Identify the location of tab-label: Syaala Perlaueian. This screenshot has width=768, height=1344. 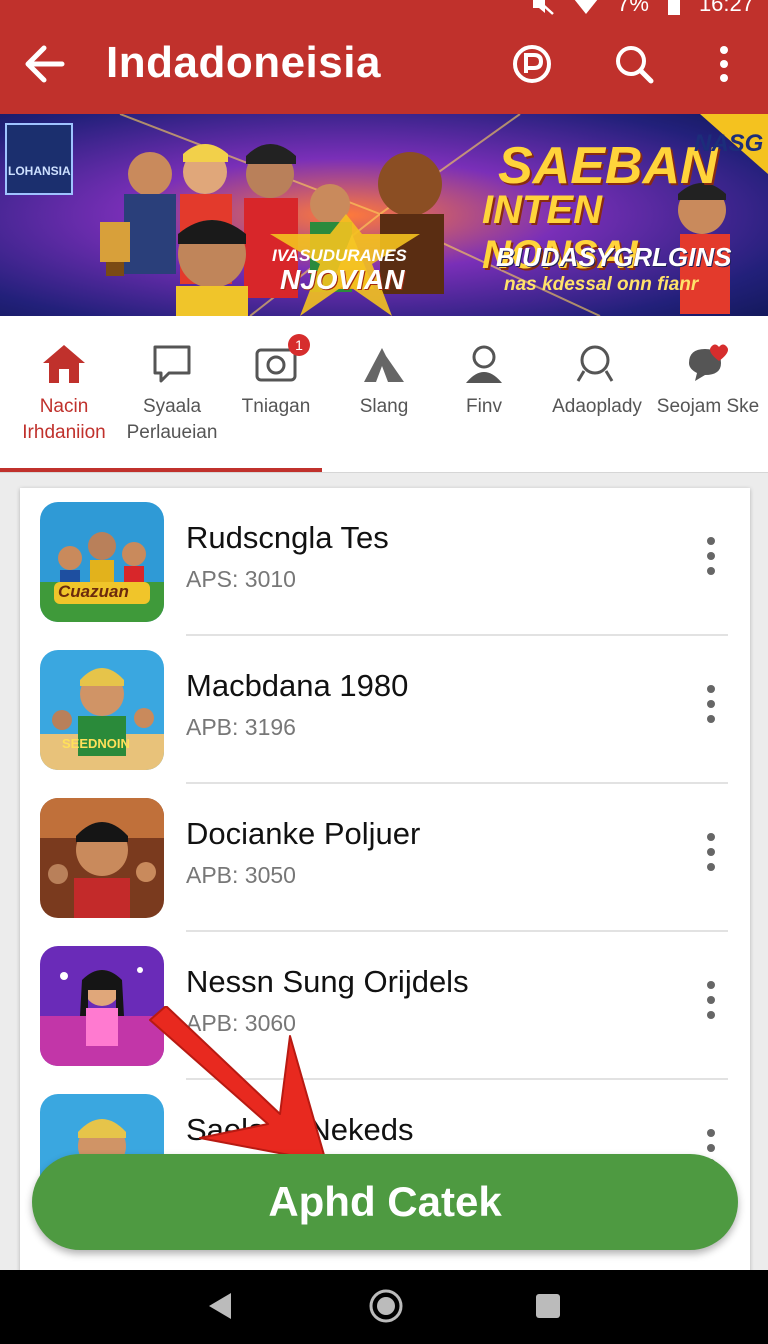
(172, 419).